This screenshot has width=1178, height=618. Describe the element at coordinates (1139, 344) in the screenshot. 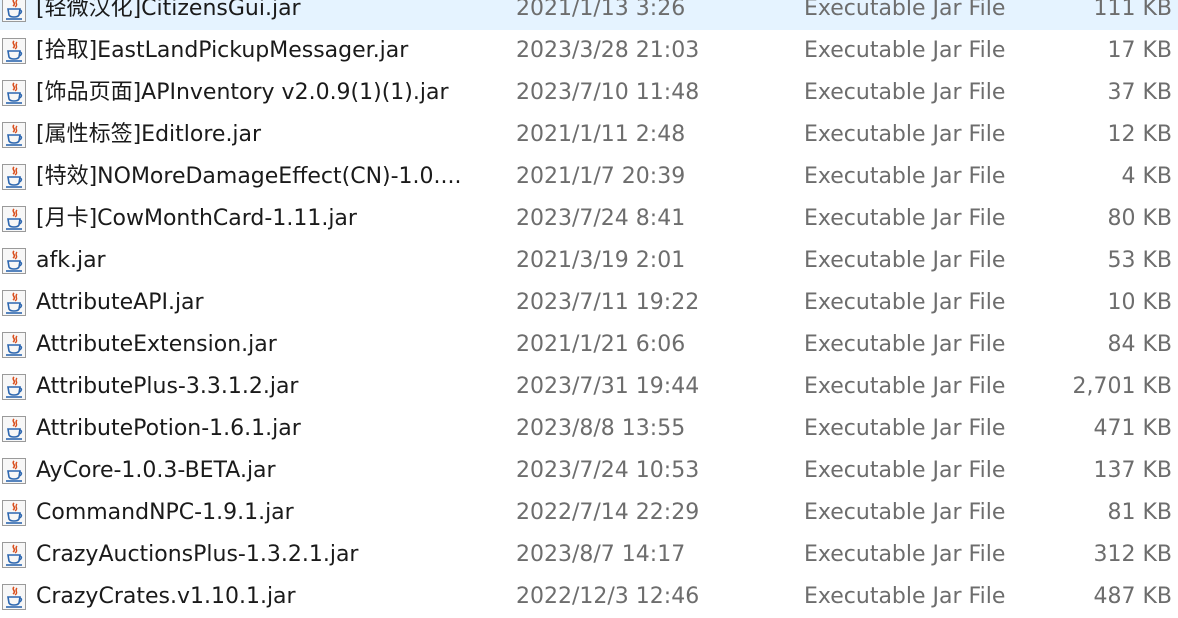

I see `file-size: 84 KB` at that location.